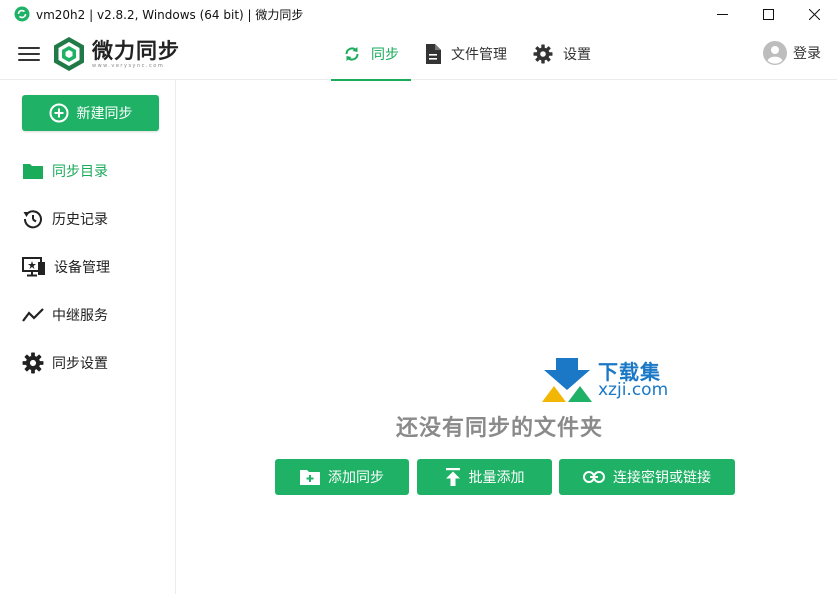 The height and width of the screenshot is (594, 837). Describe the element at coordinates (80, 172) in the screenshot. I see `sidebar-item-label: 同步目录` at that location.